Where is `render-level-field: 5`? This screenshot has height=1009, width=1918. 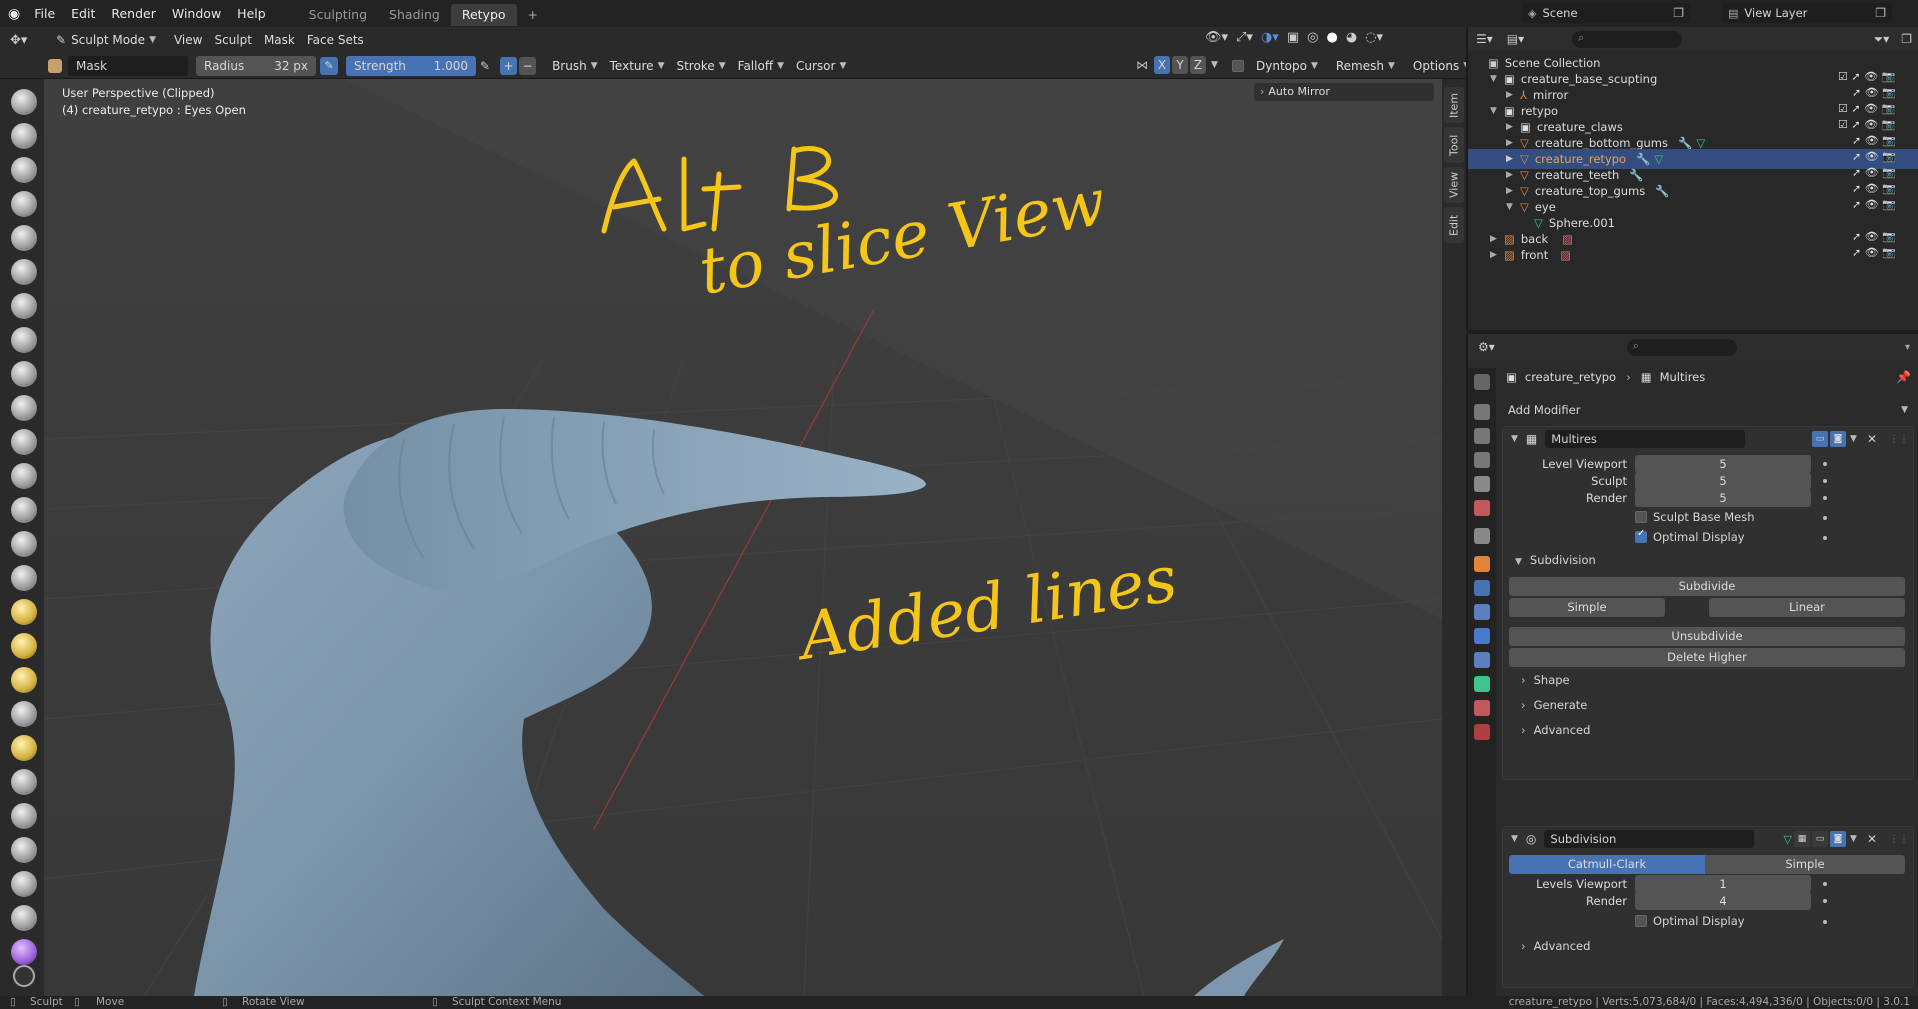 render-level-field: 5 is located at coordinates (1723, 498).